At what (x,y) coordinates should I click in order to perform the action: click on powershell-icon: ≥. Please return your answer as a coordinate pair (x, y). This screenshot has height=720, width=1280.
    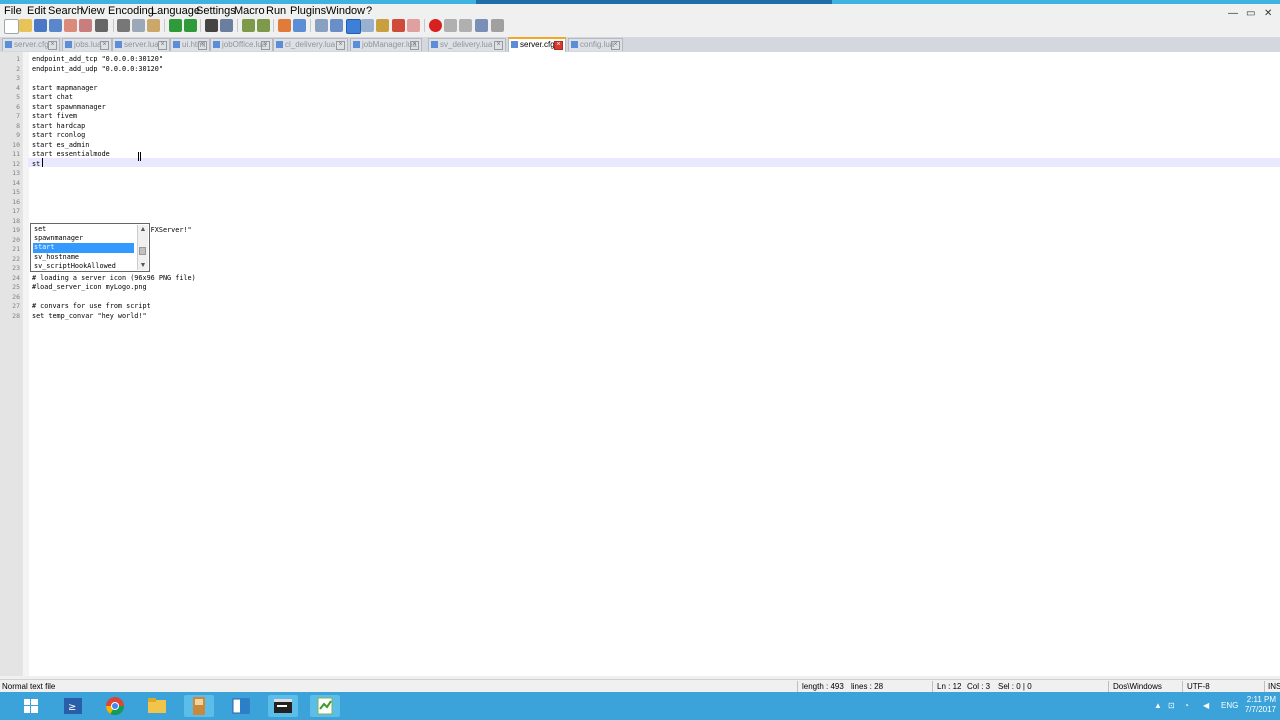
    Looking at the image, I should click on (73, 706).